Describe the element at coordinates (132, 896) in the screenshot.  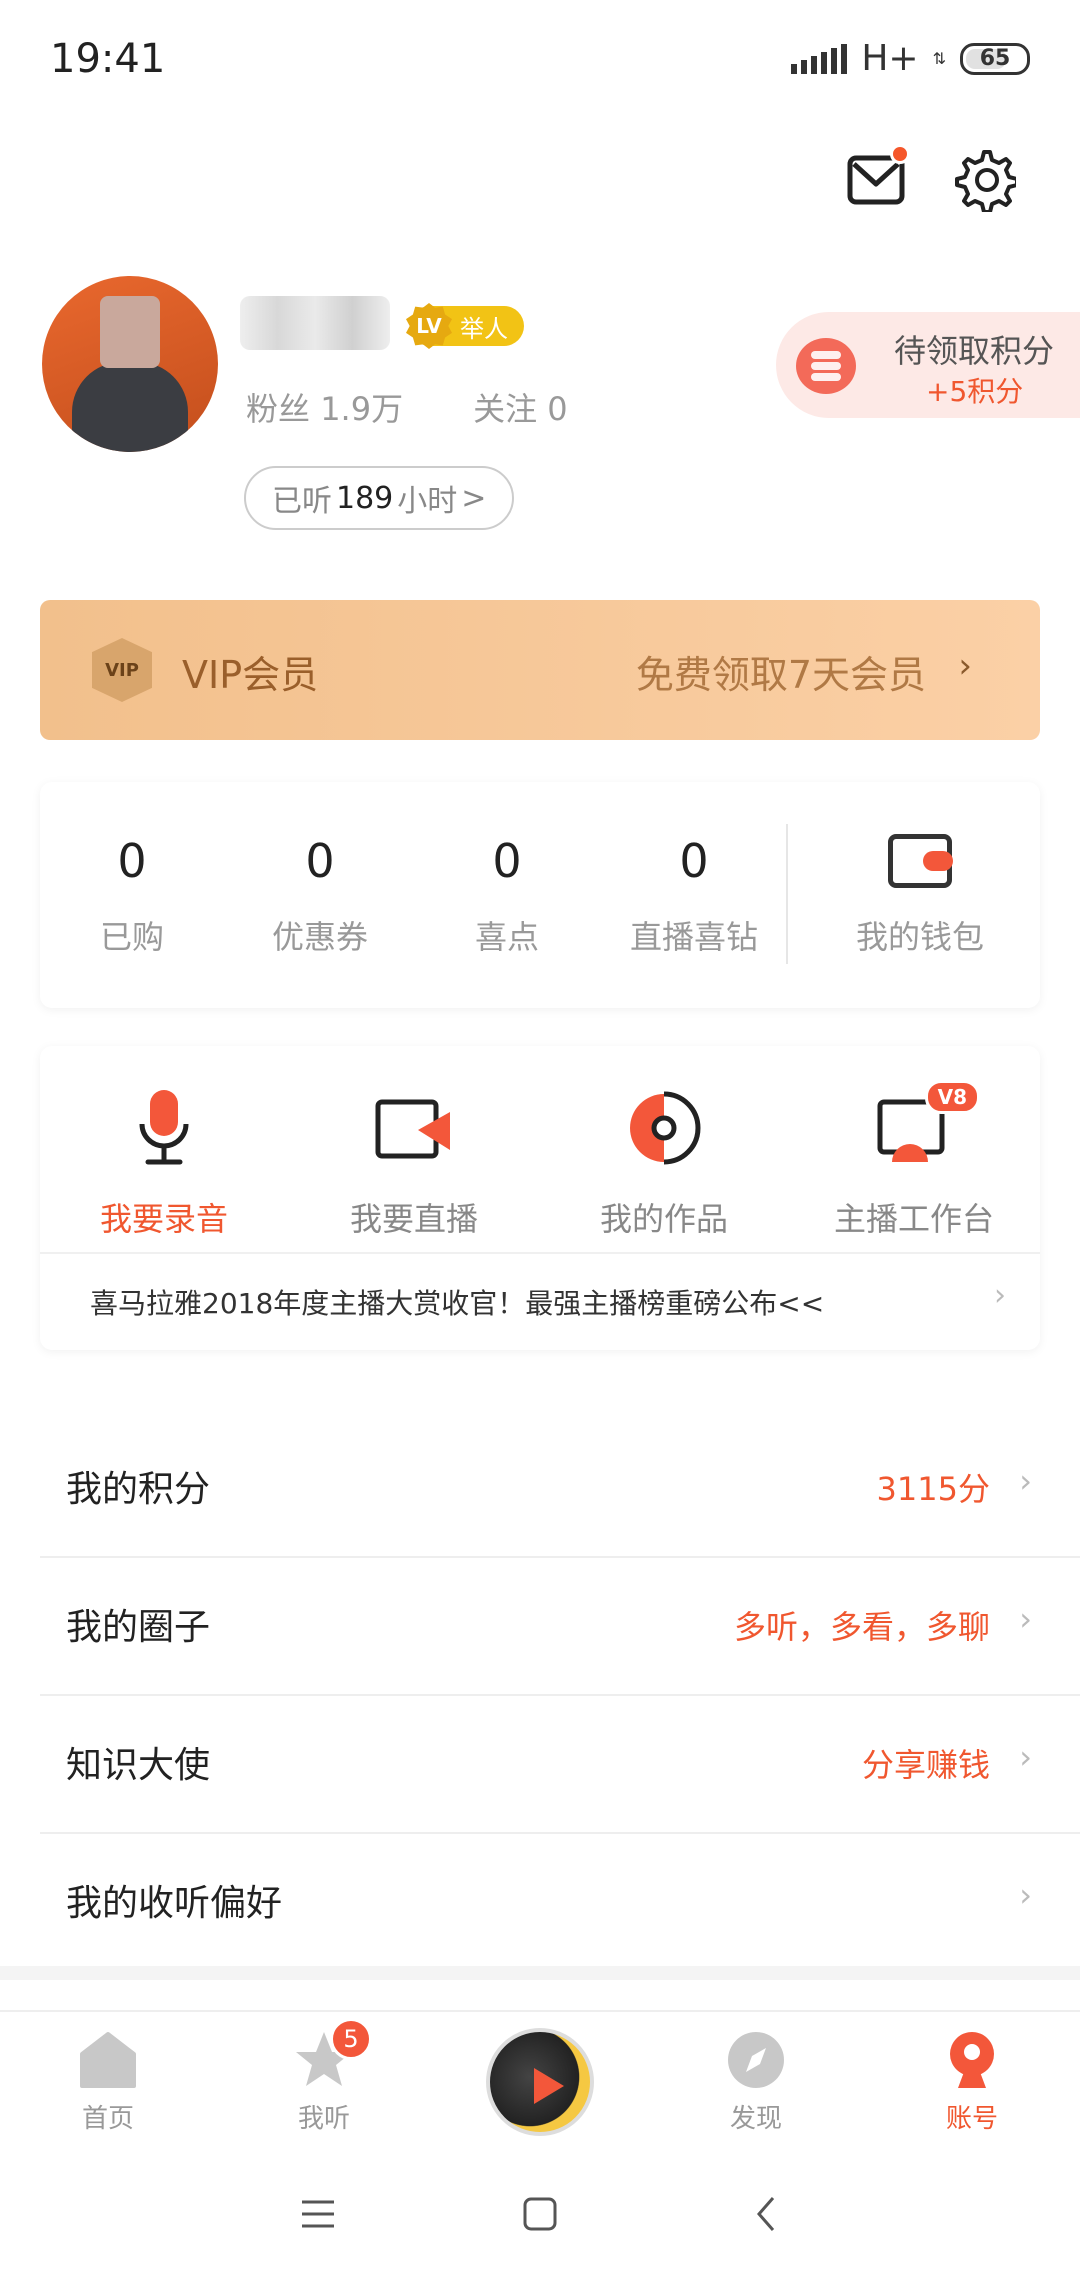
I see `stat-purchased: 0 已购` at that location.